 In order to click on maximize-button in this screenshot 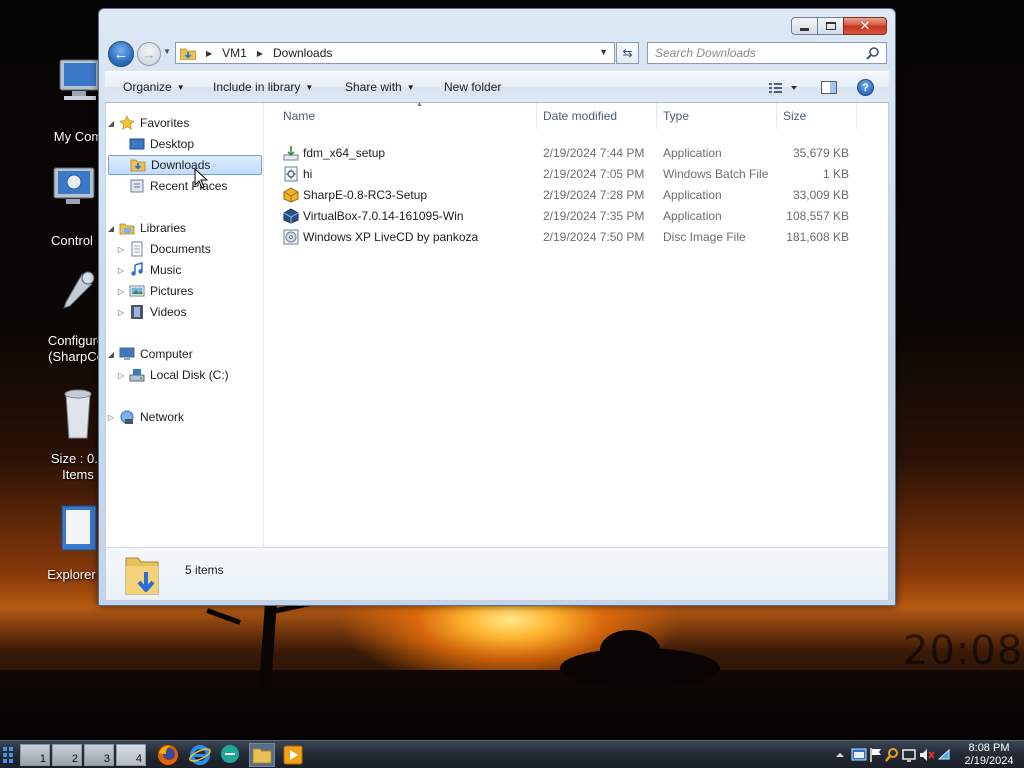, I will do `click(830, 26)`.